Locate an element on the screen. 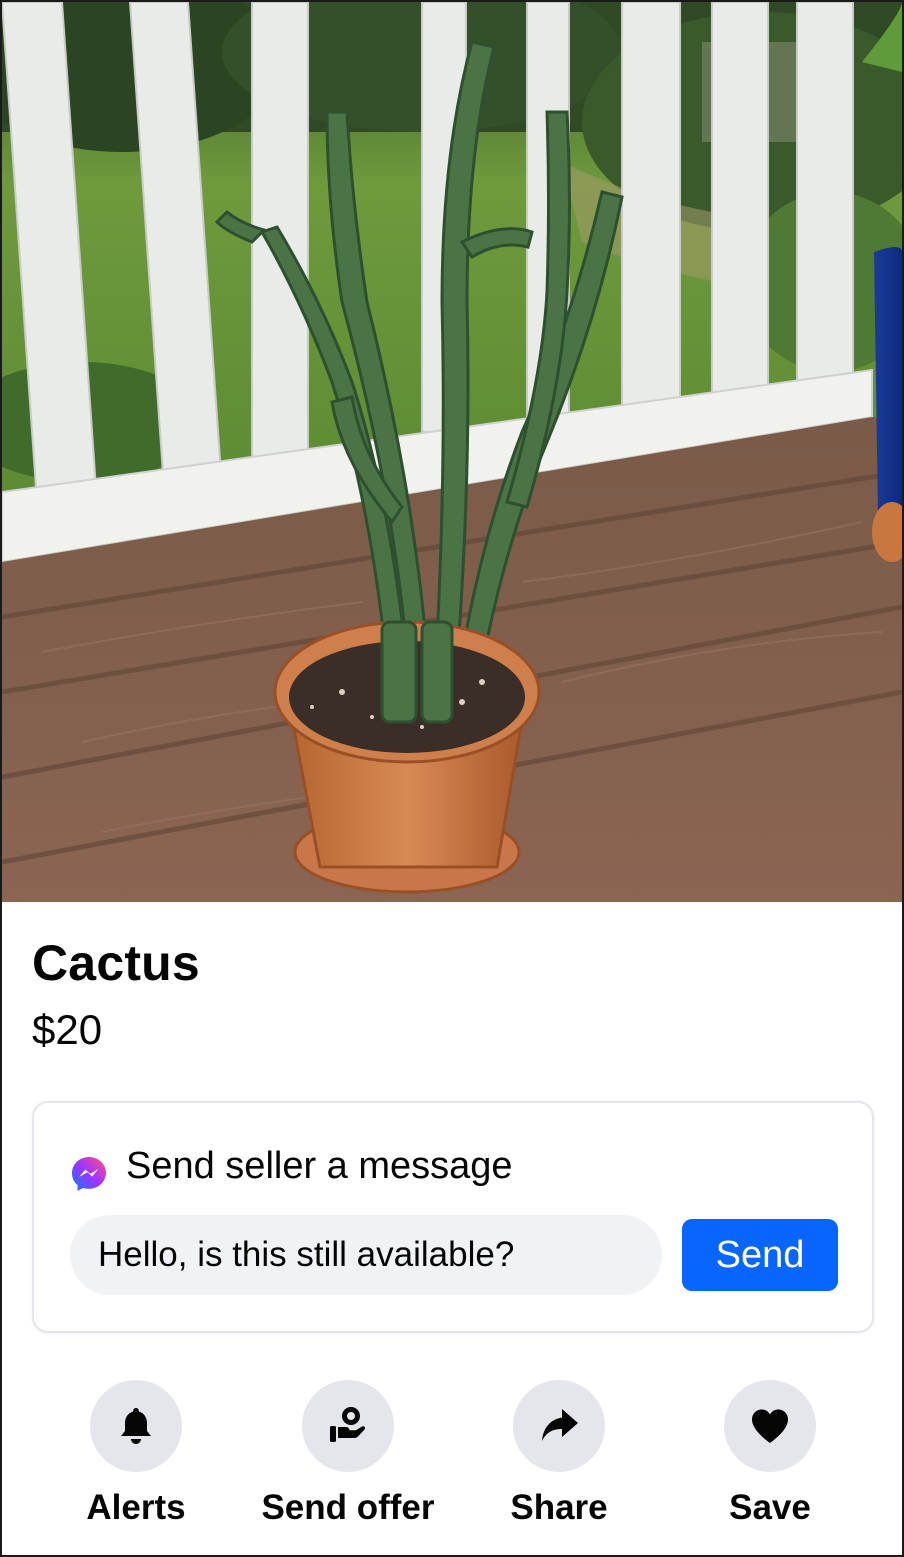 This screenshot has width=904, height=1557. share-action: Share is located at coordinates (559, 1454).